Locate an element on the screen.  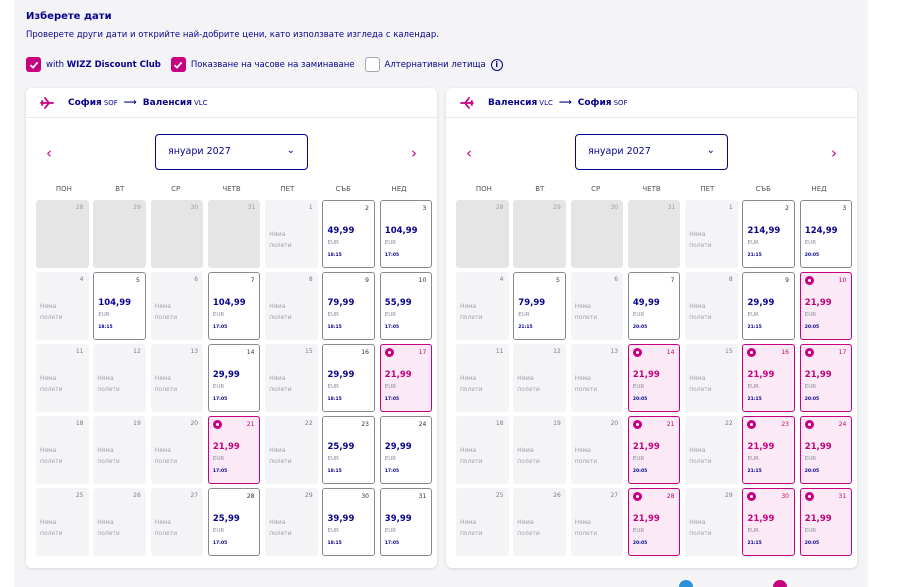
day-price: 79,99 is located at coordinates (532, 303).